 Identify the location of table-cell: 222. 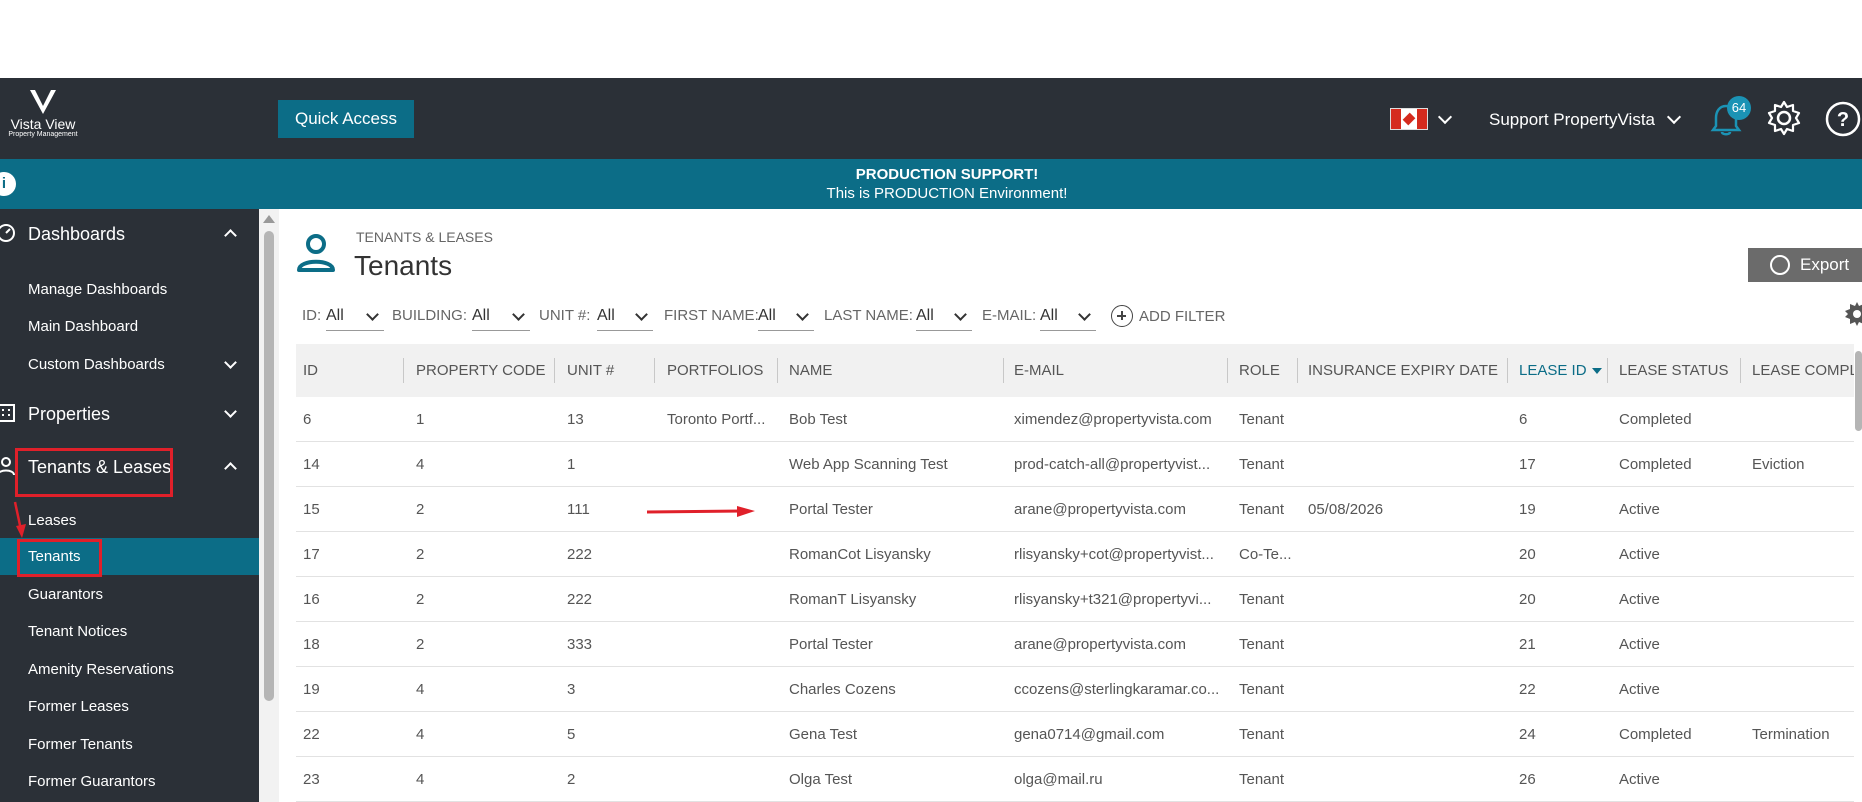
(580, 599).